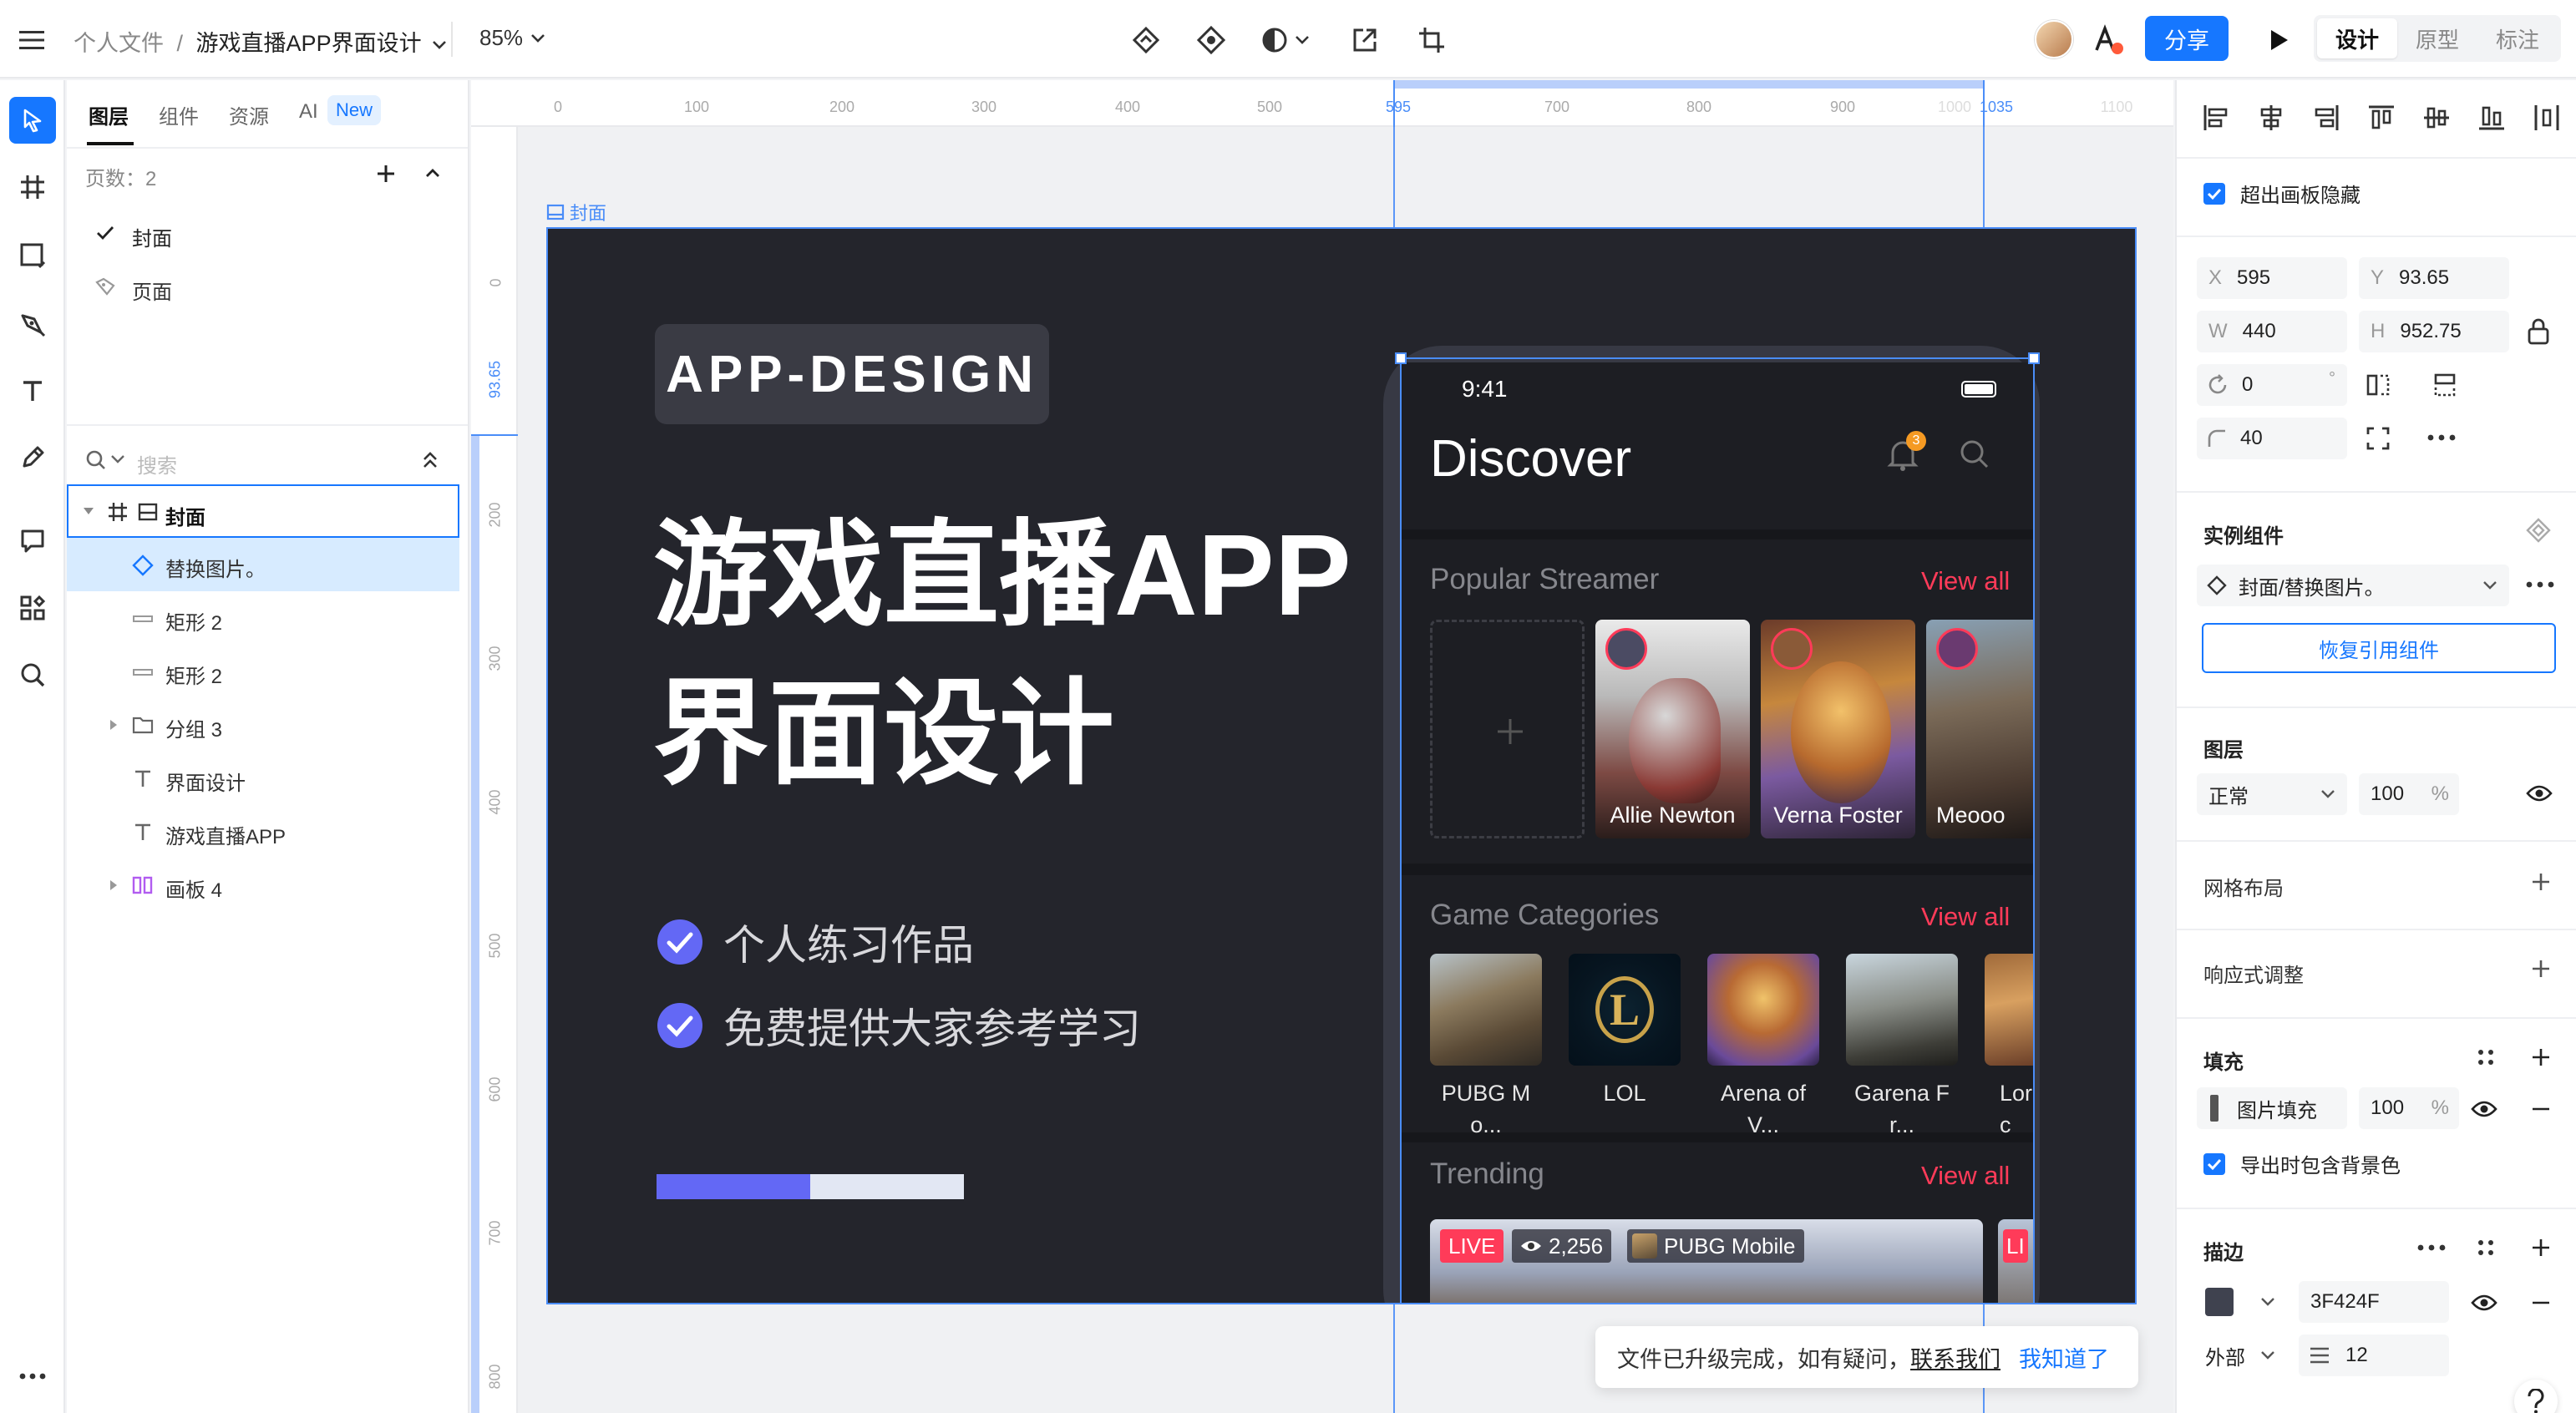  What do you see at coordinates (1285, 40) in the screenshot?
I see `theme-toggle-icon` at bounding box center [1285, 40].